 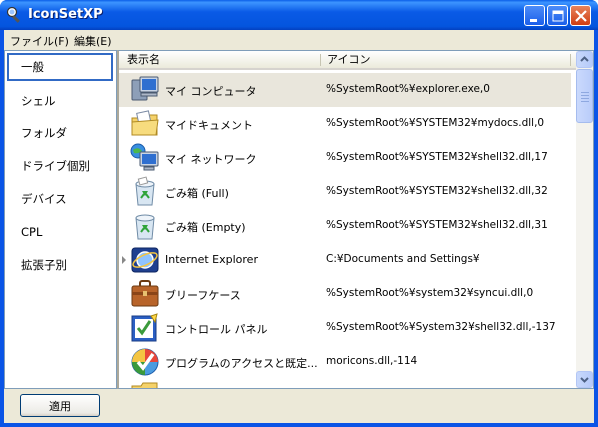 What do you see at coordinates (372, 361) in the screenshot?
I see `item-icon-path: moricons.dll,-114` at bounding box center [372, 361].